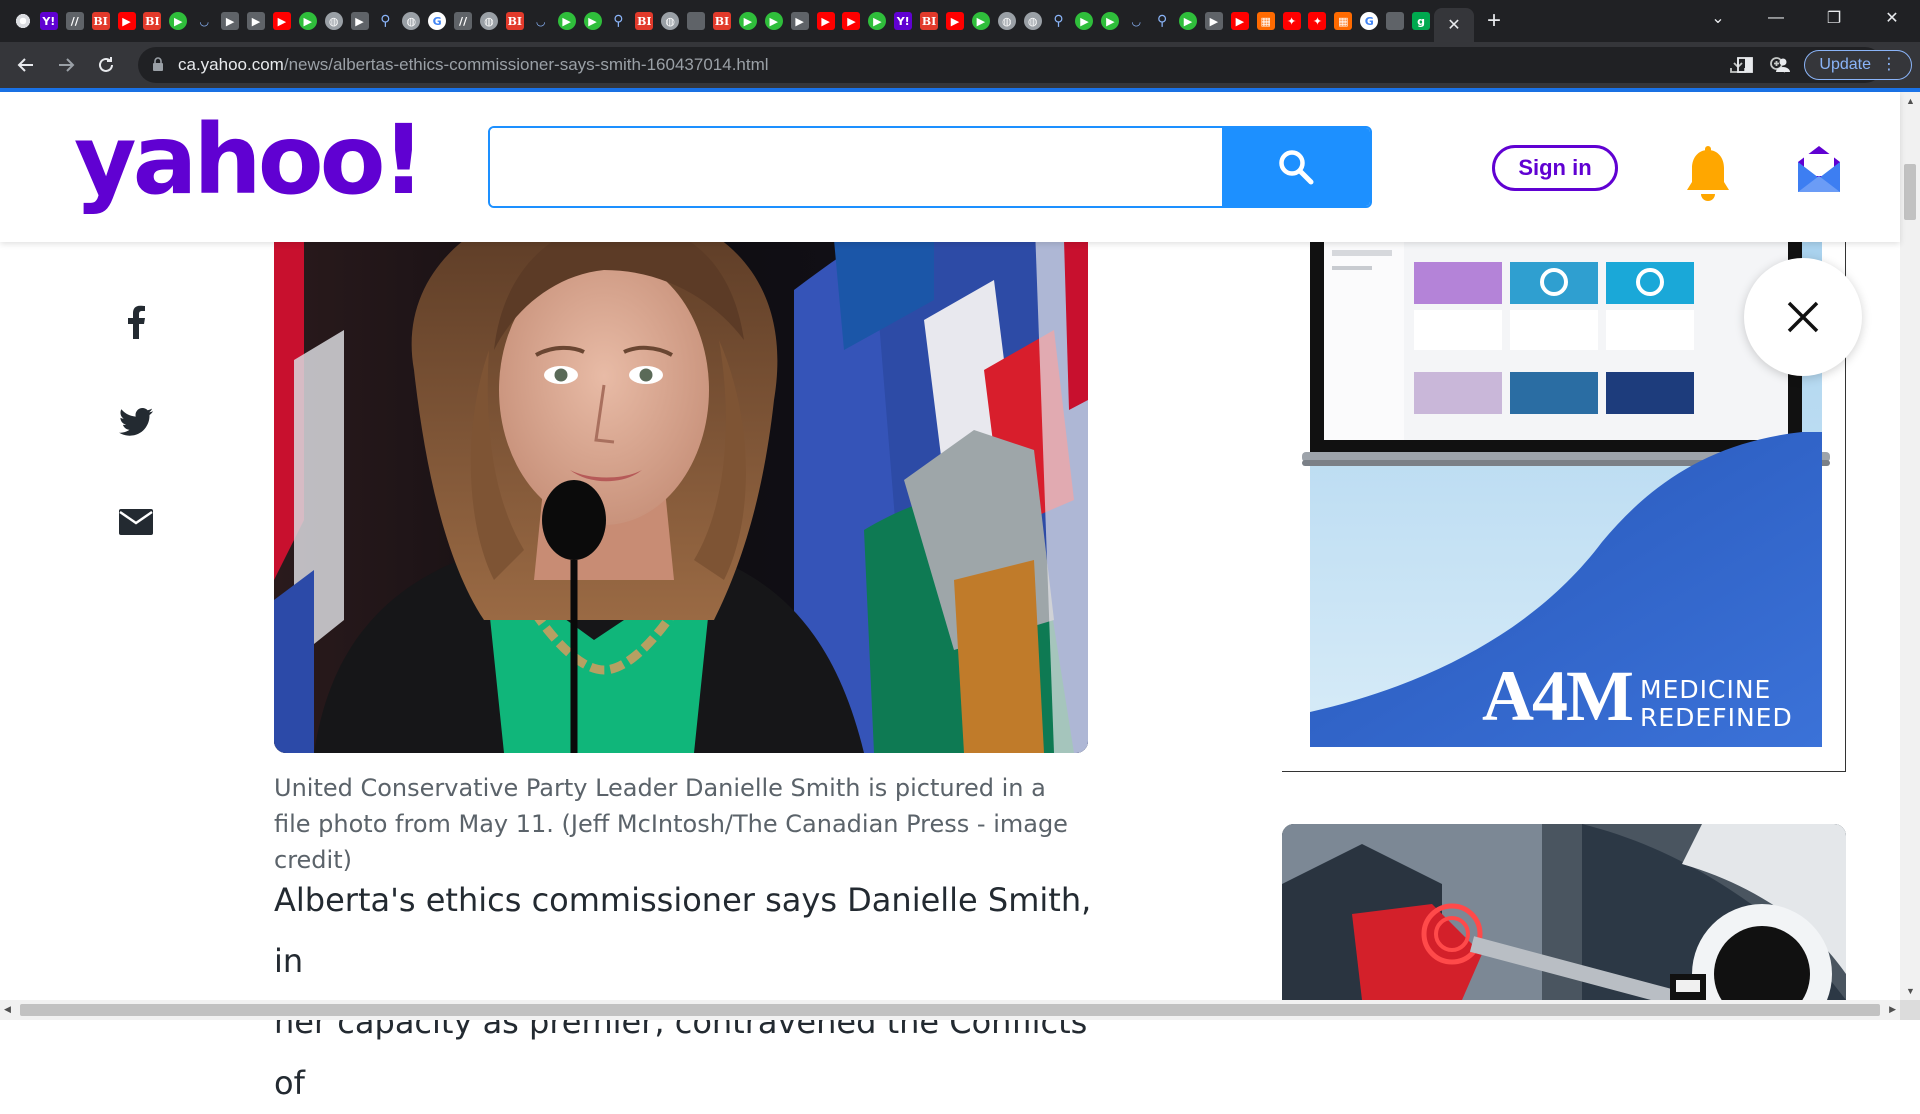 This screenshot has height=1114, width=1920. Describe the element at coordinates (856, 167) in the screenshot. I see `search-input` at that location.